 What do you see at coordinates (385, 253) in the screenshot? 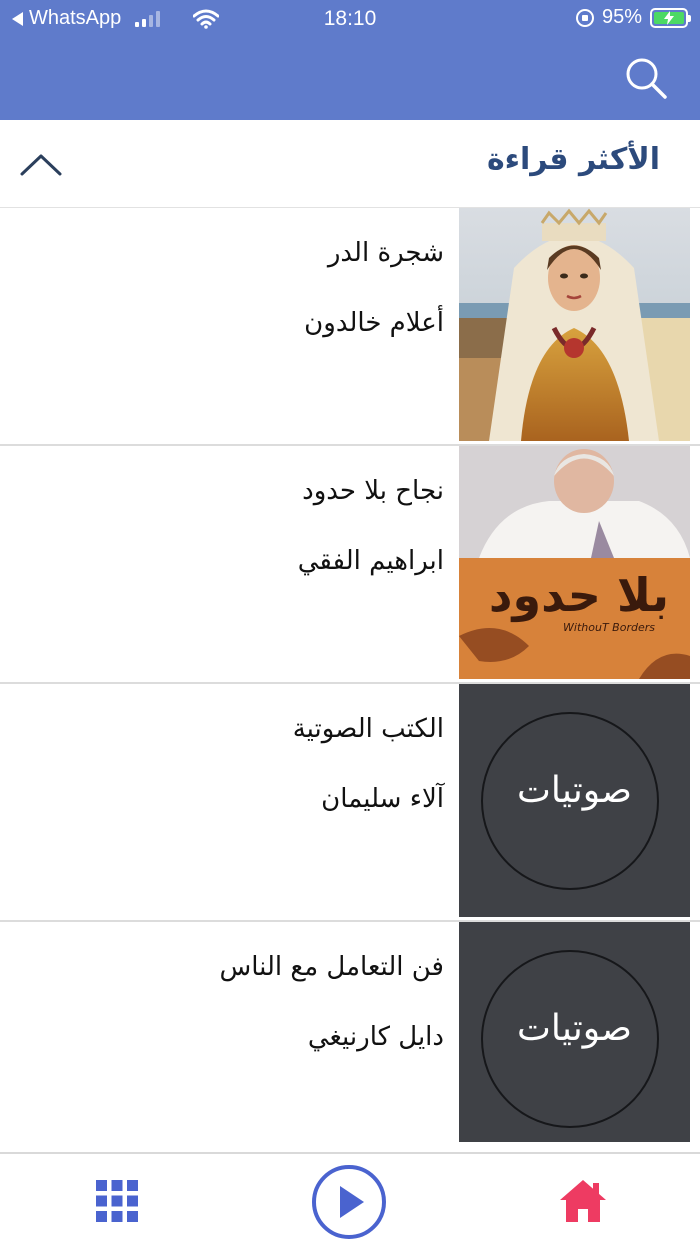
I see `book-title: شجرة الدر` at bounding box center [385, 253].